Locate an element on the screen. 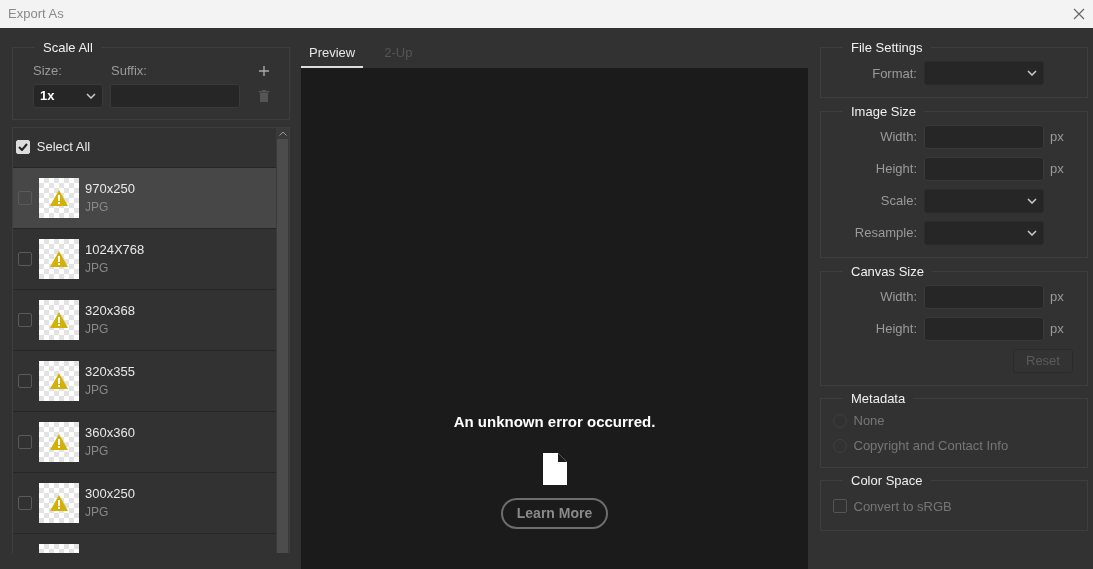  asset-row: 320x355 JPG is located at coordinates (144, 381).